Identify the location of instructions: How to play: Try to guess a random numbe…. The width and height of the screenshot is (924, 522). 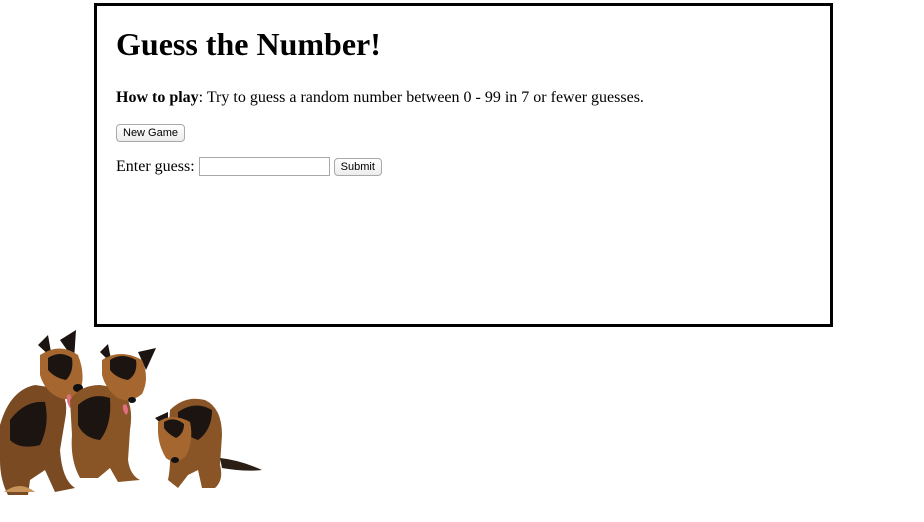
(380, 97).